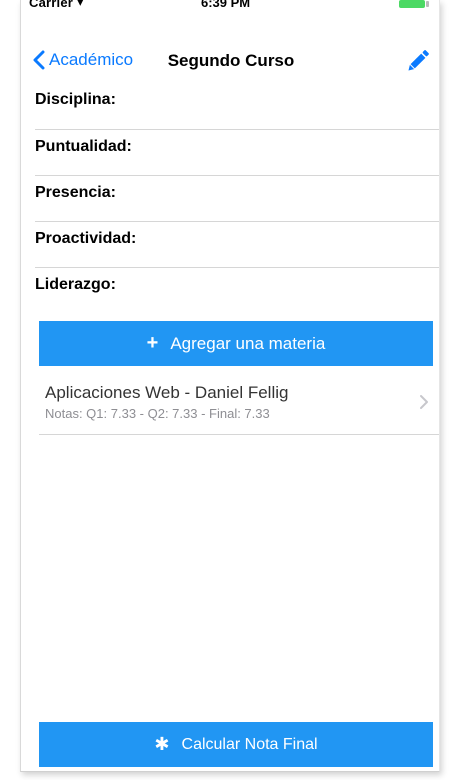  Describe the element at coordinates (237, 106) in the screenshot. I see `form-row-disciplina: Disciplina:` at that location.